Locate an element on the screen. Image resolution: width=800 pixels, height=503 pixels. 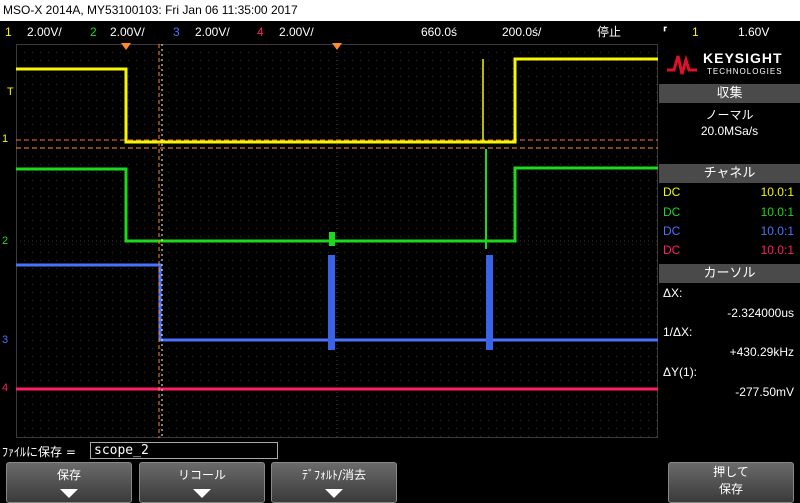
press-to-save-label-2: 保存 is located at coordinates (730, 489).